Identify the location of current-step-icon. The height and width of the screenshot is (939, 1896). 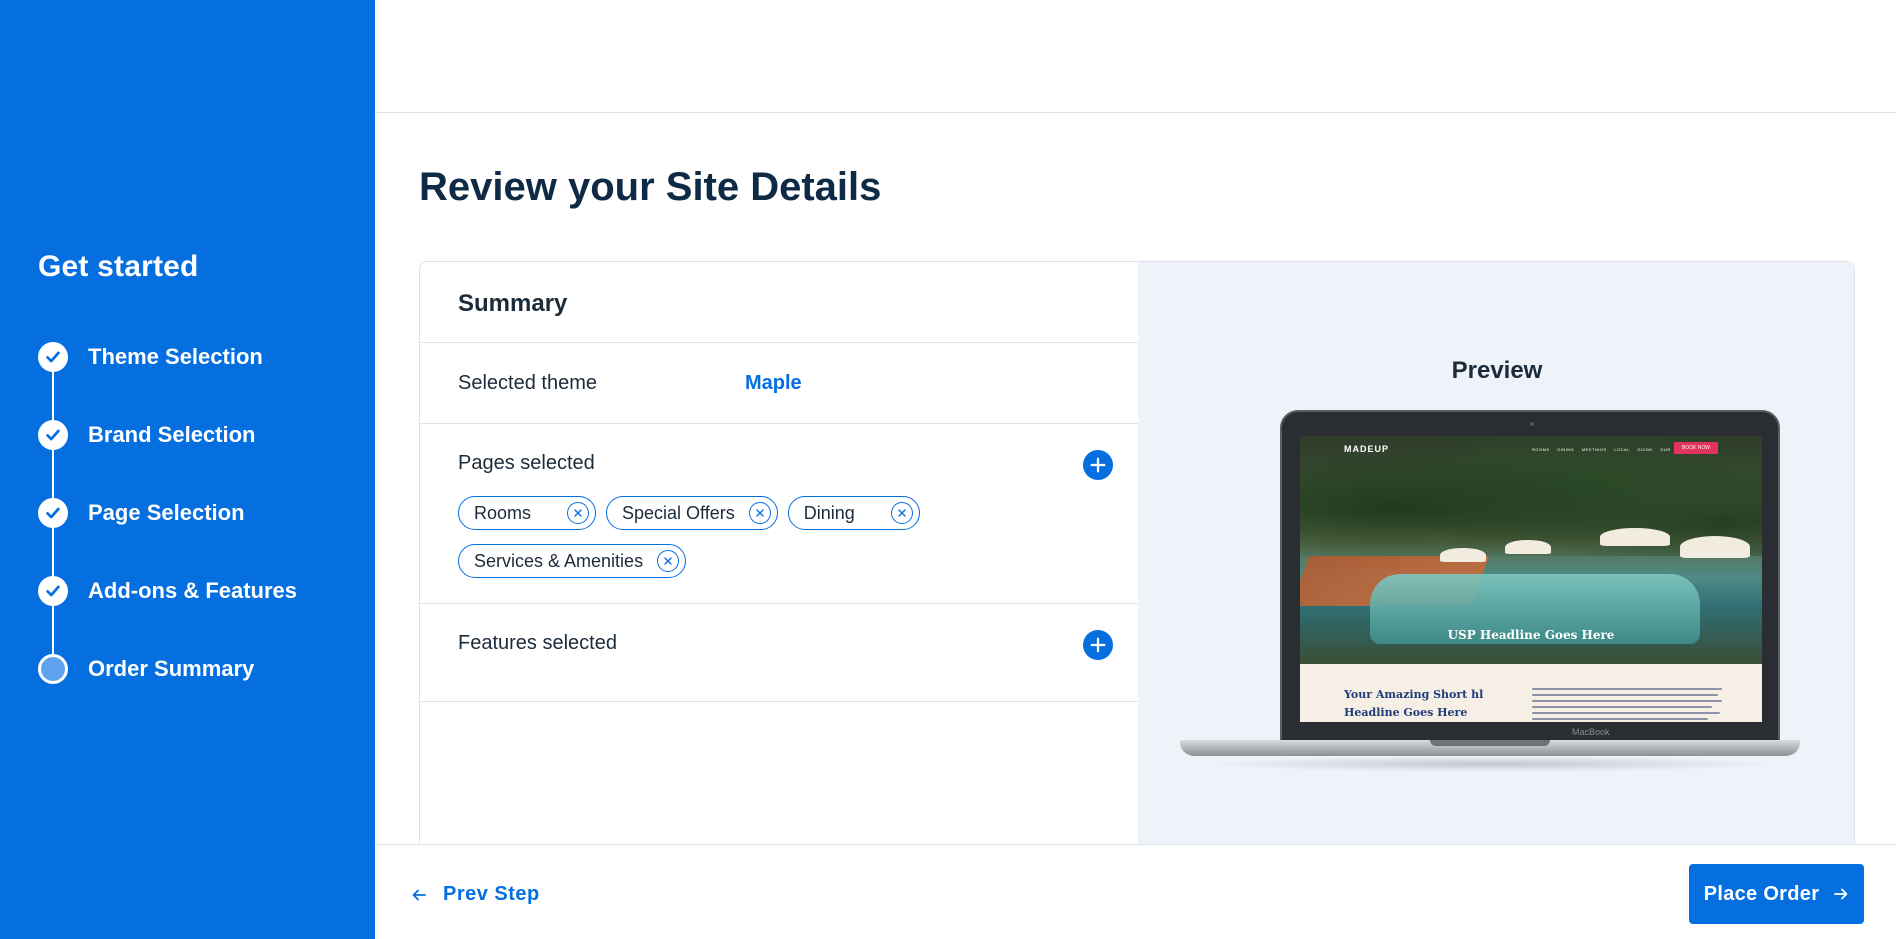
(53, 669).